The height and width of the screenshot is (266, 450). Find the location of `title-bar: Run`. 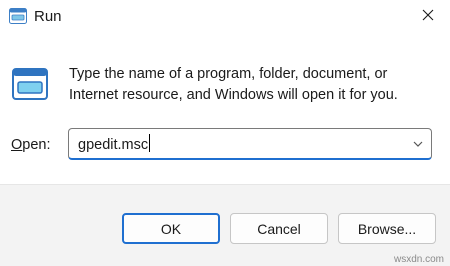

title-bar: Run is located at coordinates (225, 18).